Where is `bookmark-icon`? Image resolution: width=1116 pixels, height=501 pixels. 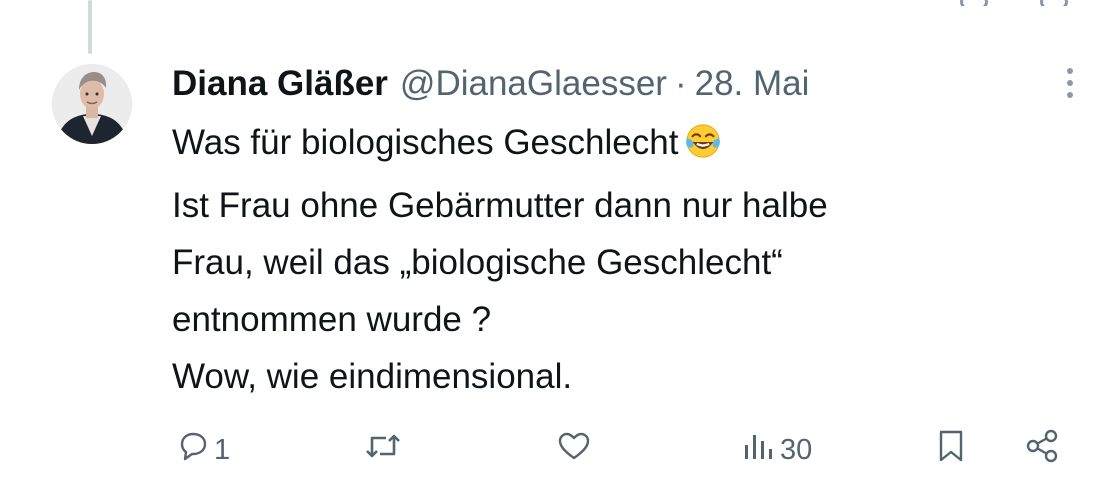 bookmark-icon is located at coordinates (951, 450).